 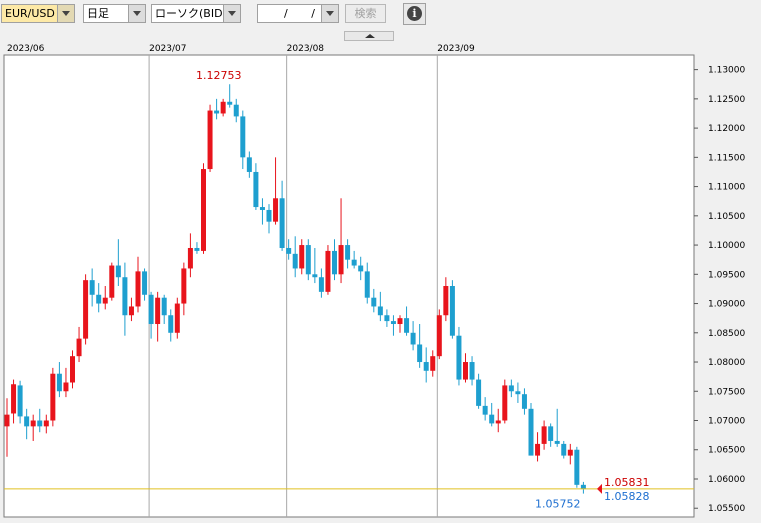 I want to click on y-tick-label: 1.11000, so click(x=726, y=188).